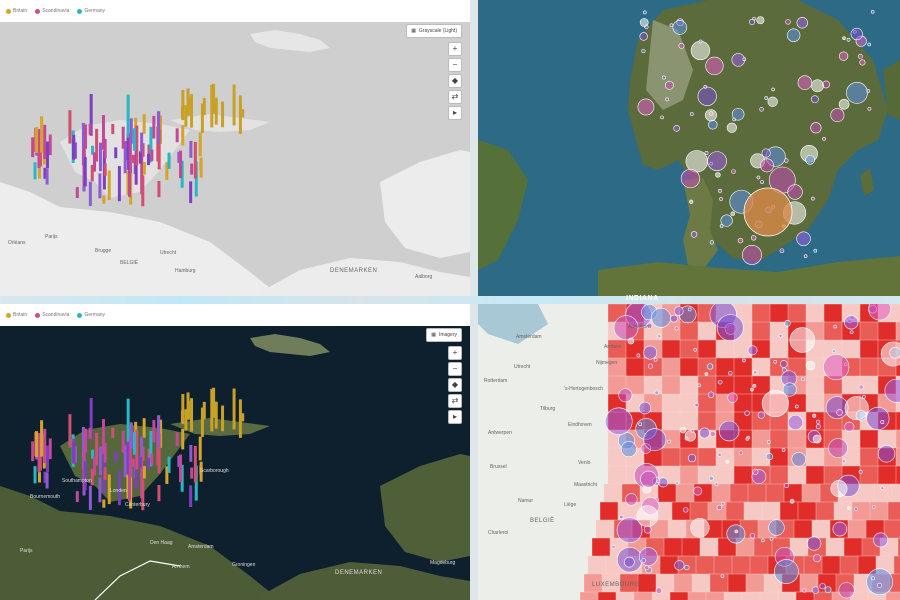 Image resolution: width=900 pixels, height=600 pixels. Describe the element at coordinates (455, 97) in the screenshot. I see `tilt-button: ⇄` at that location.